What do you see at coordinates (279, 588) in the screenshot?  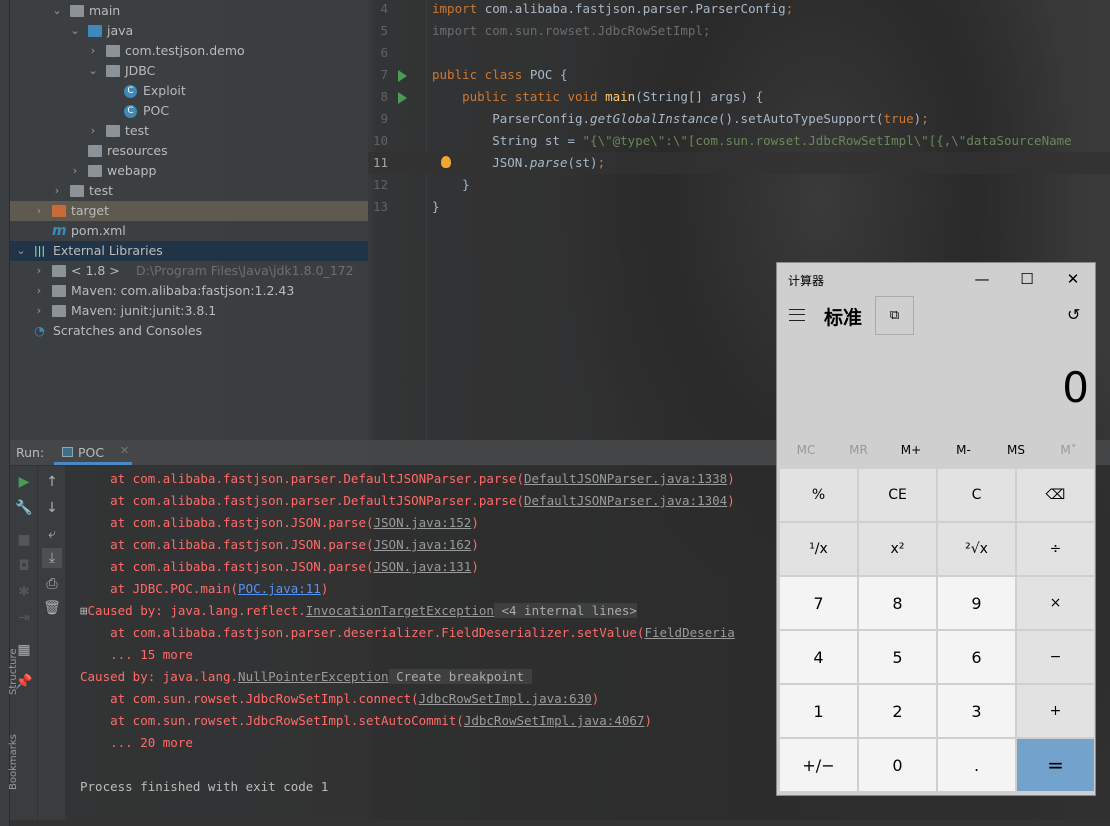 I see `stacktrace-link: POC.java:11` at bounding box center [279, 588].